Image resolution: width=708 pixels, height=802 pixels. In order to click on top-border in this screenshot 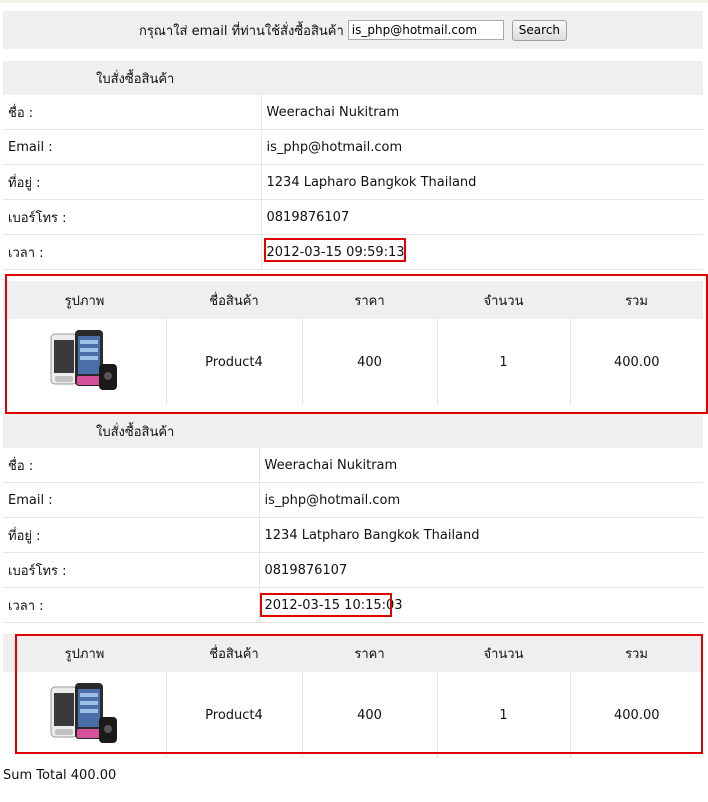, I will do `click(354, 1)`.